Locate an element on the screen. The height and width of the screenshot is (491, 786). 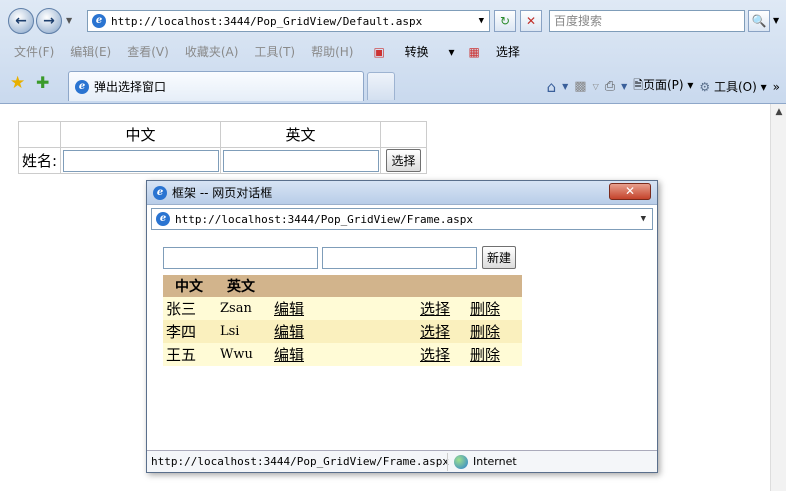
home-icon: ⌂ is located at coordinates (552, 87).